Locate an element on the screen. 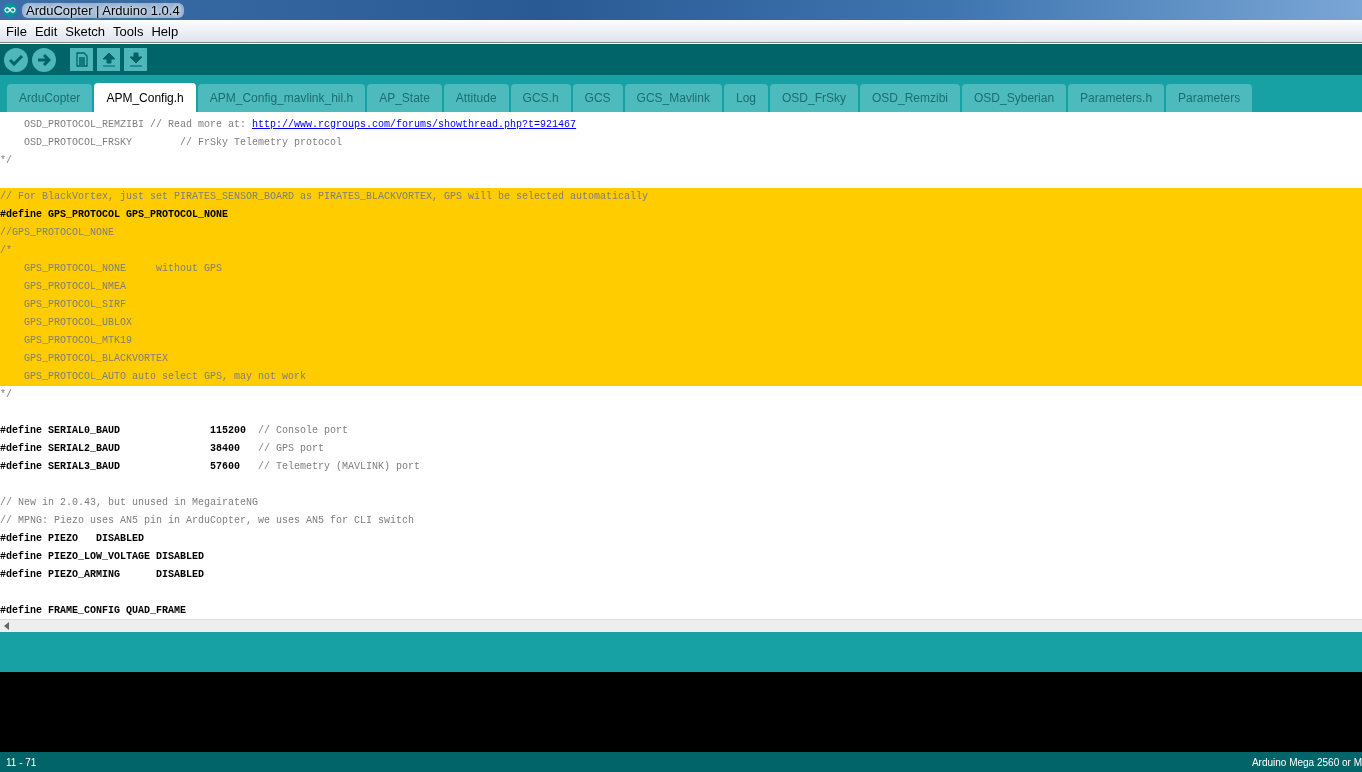 Image resolution: width=1362 pixels, height=772 pixels. code-text: #define SERIAL0_BAUD 115200 is located at coordinates (123, 431).